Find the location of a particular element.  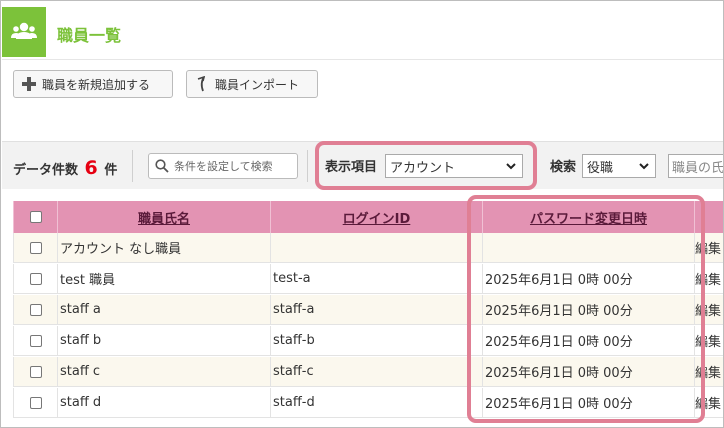

table-row: staff c staff-c 2025年6月1日 0時 00分 編集 is located at coordinates (368, 372).